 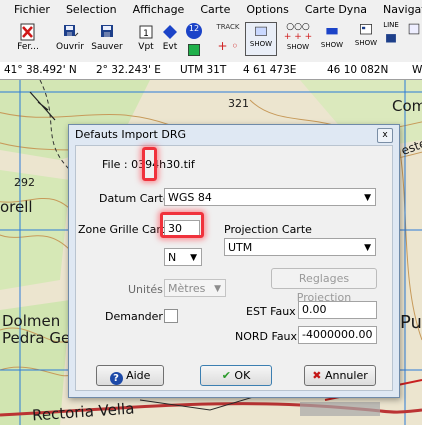 I want to click on demander-label: Demander, so click(x=134, y=316).